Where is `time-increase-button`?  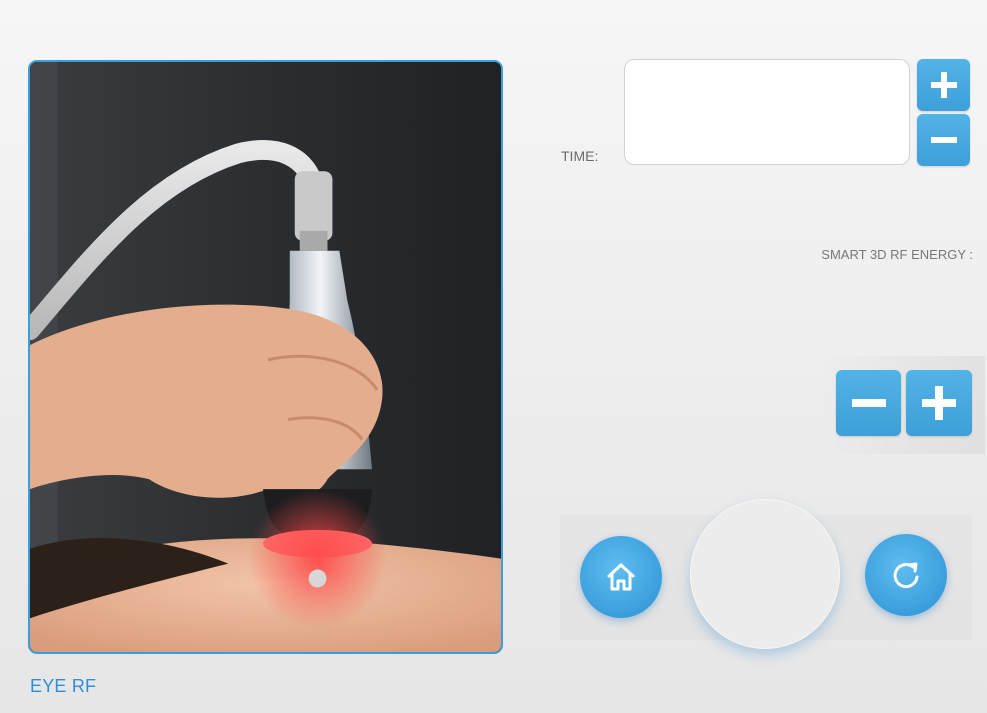 time-increase-button is located at coordinates (943, 85).